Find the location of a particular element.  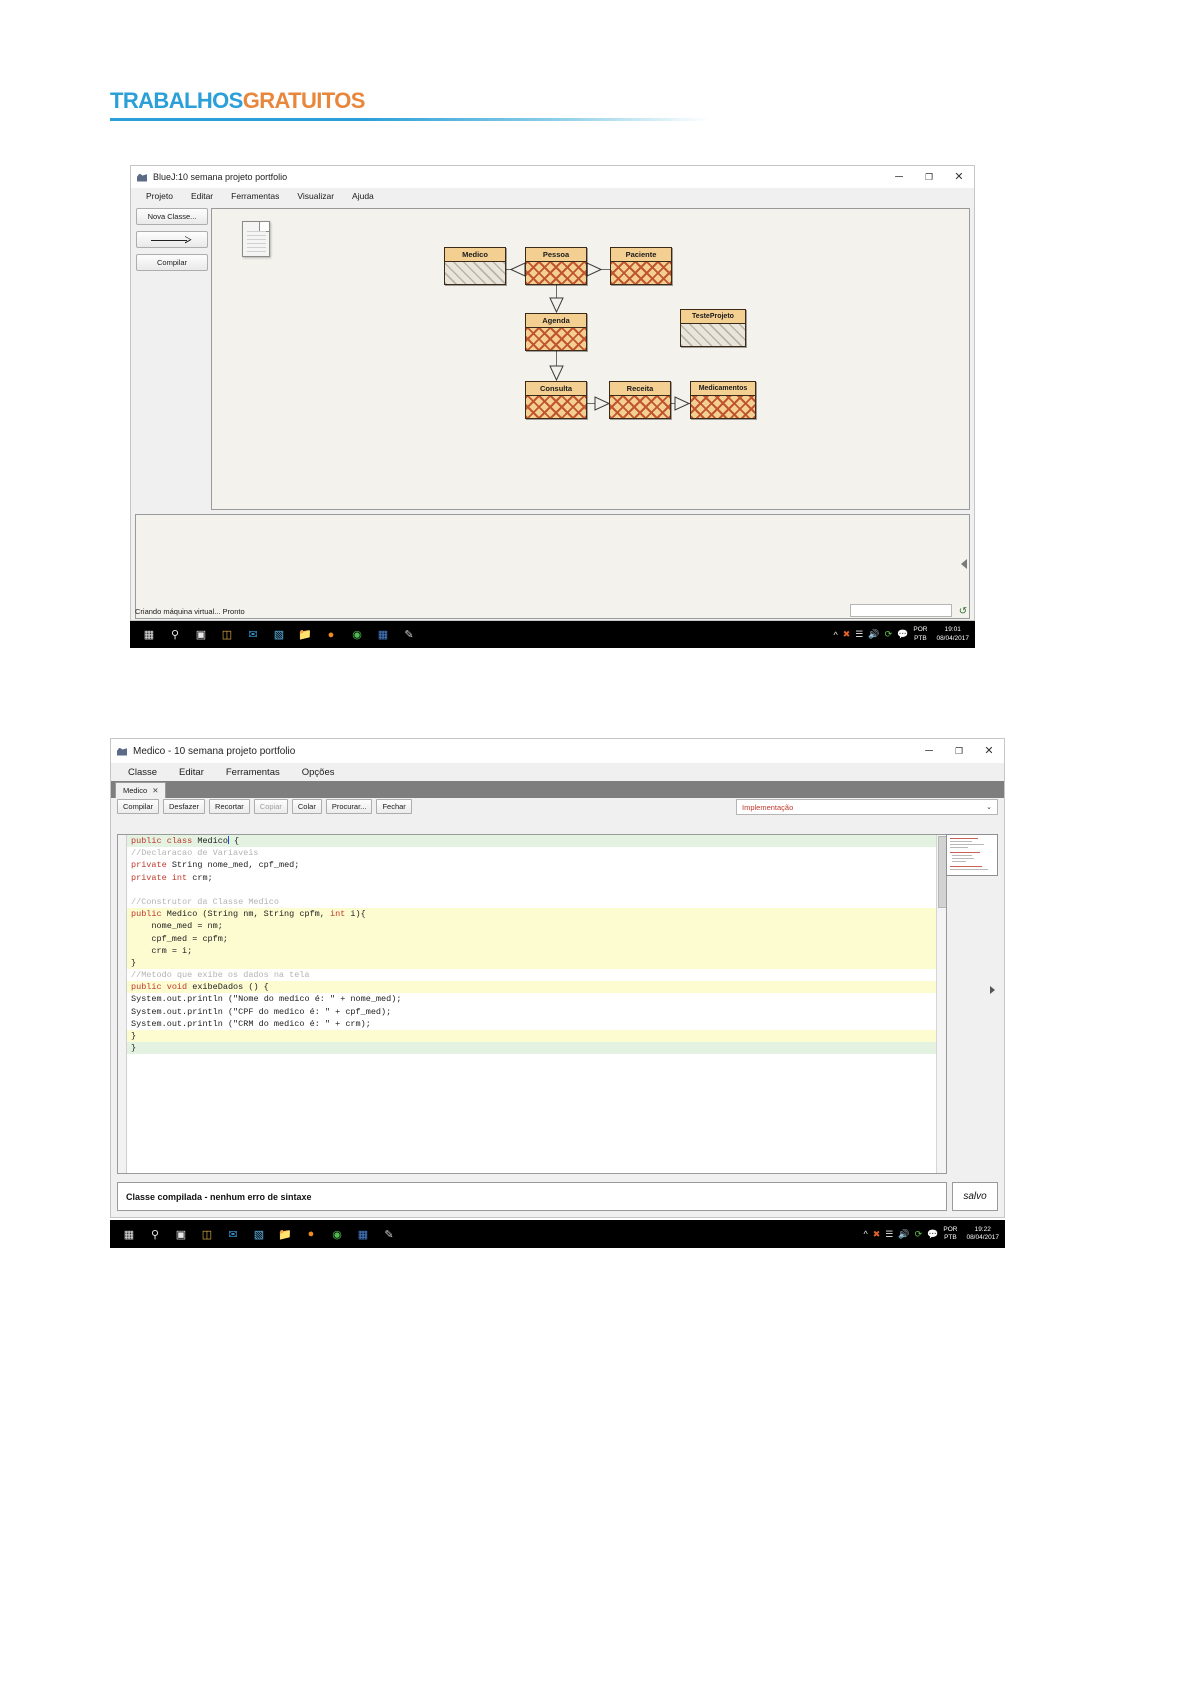

class-box-pessoa: Pessoa is located at coordinates (556, 266).